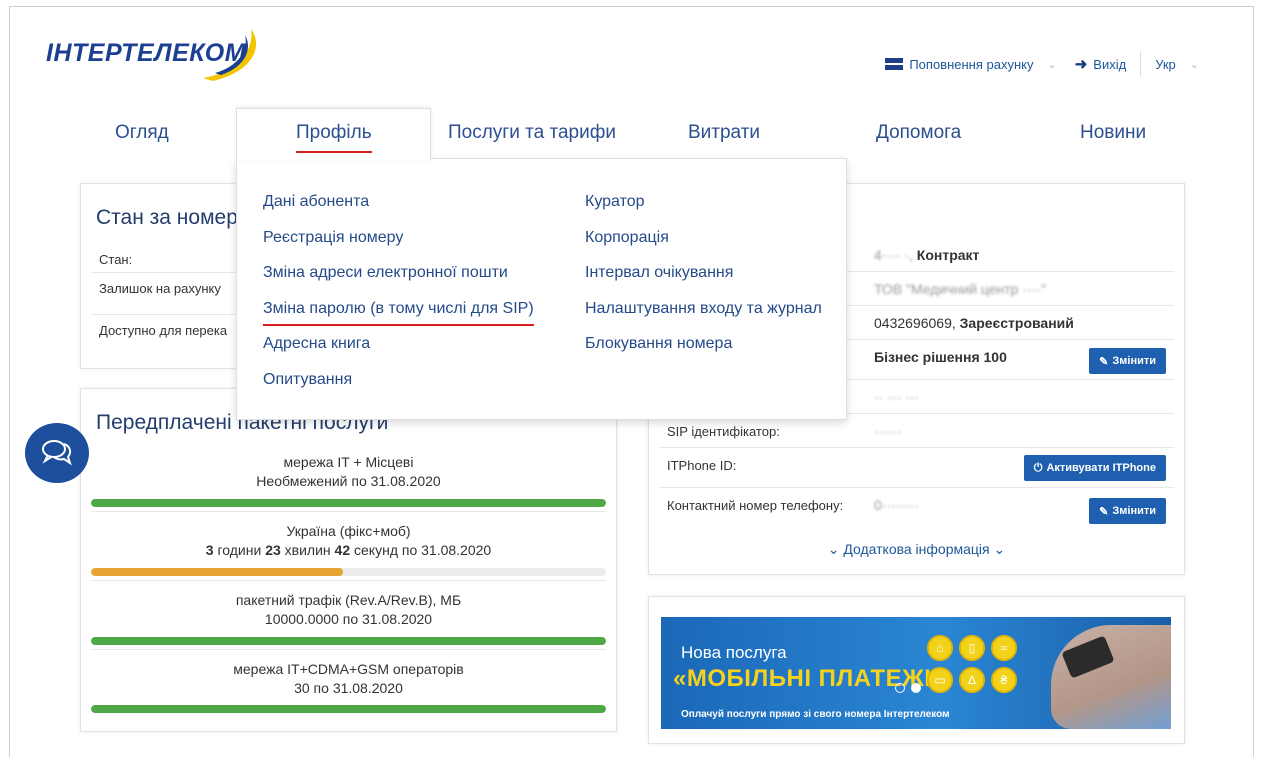 The height and width of the screenshot is (757, 1262). Describe the element at coordinates (703, 353) in the screenshot. I see `menu-item-number-block: Блокування номера` at that location.